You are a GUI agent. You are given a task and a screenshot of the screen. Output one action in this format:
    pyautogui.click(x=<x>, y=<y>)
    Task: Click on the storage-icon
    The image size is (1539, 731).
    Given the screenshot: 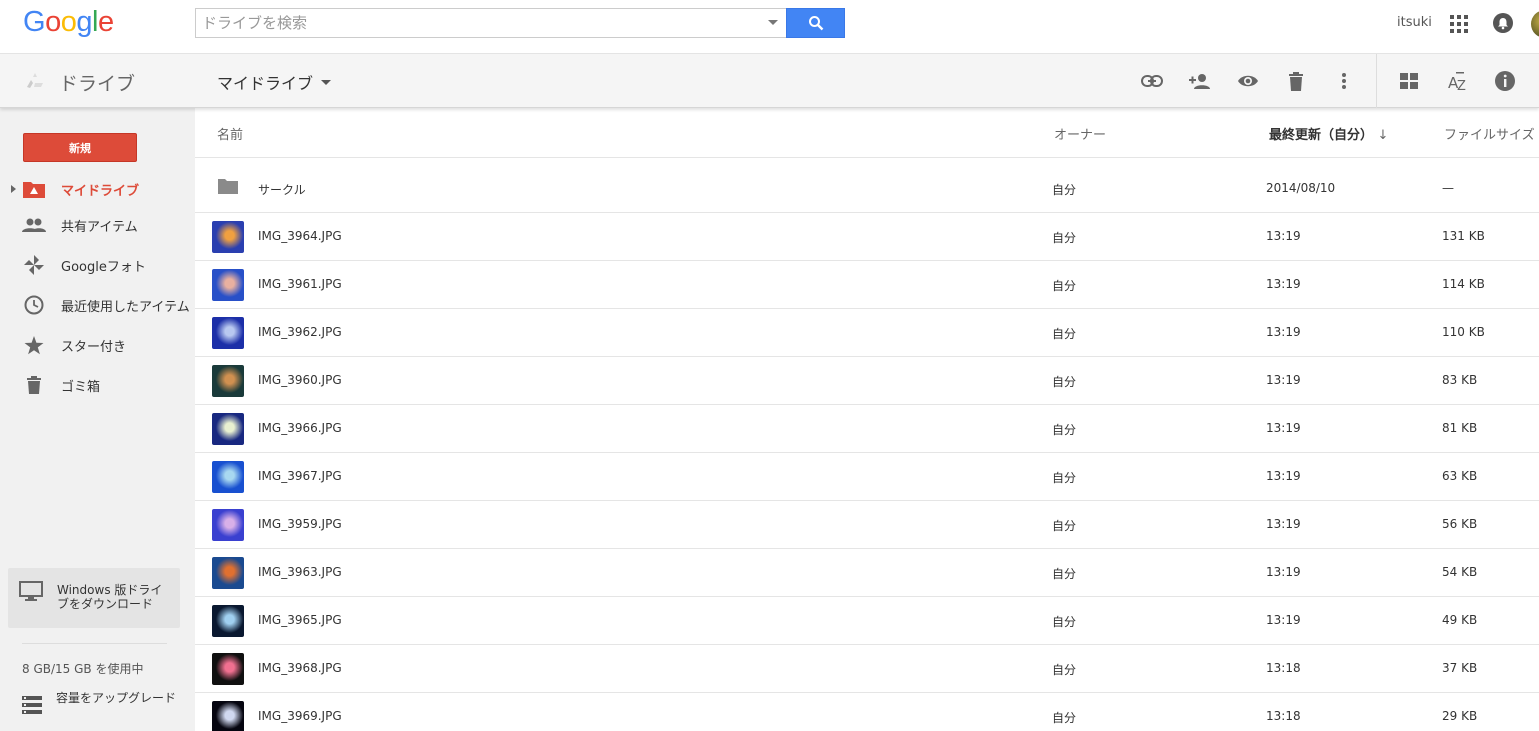 What is the action you would take?
    pyautogui.click(x=32, y=707)
    